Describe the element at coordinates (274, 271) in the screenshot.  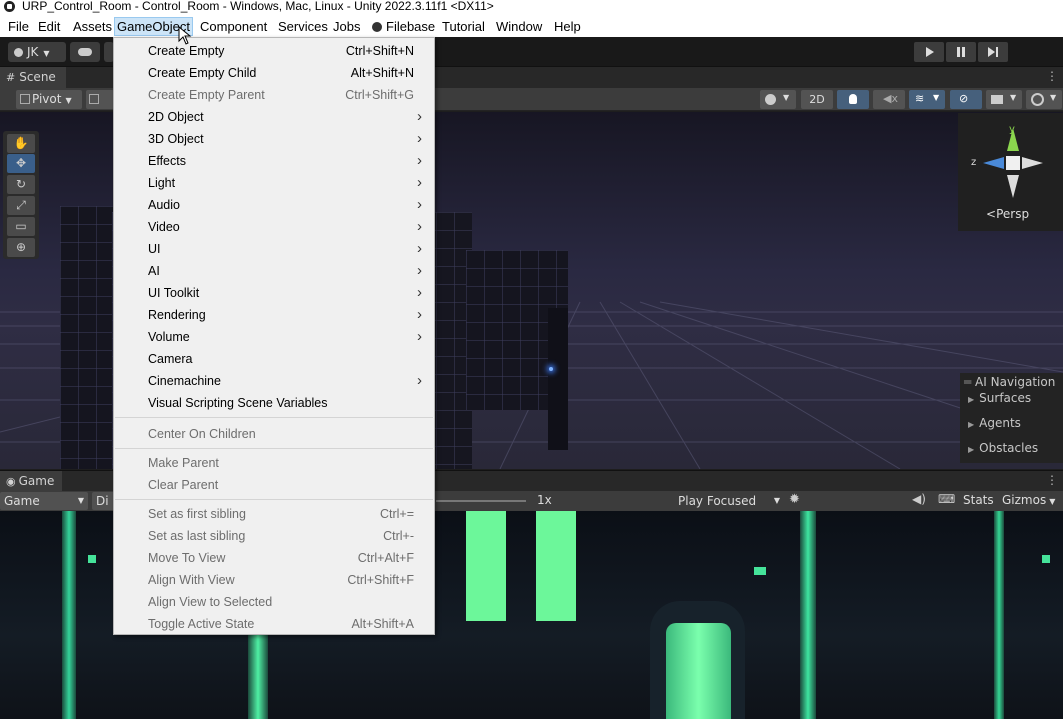
I see `menu-item-ai: AI ›` at that location.